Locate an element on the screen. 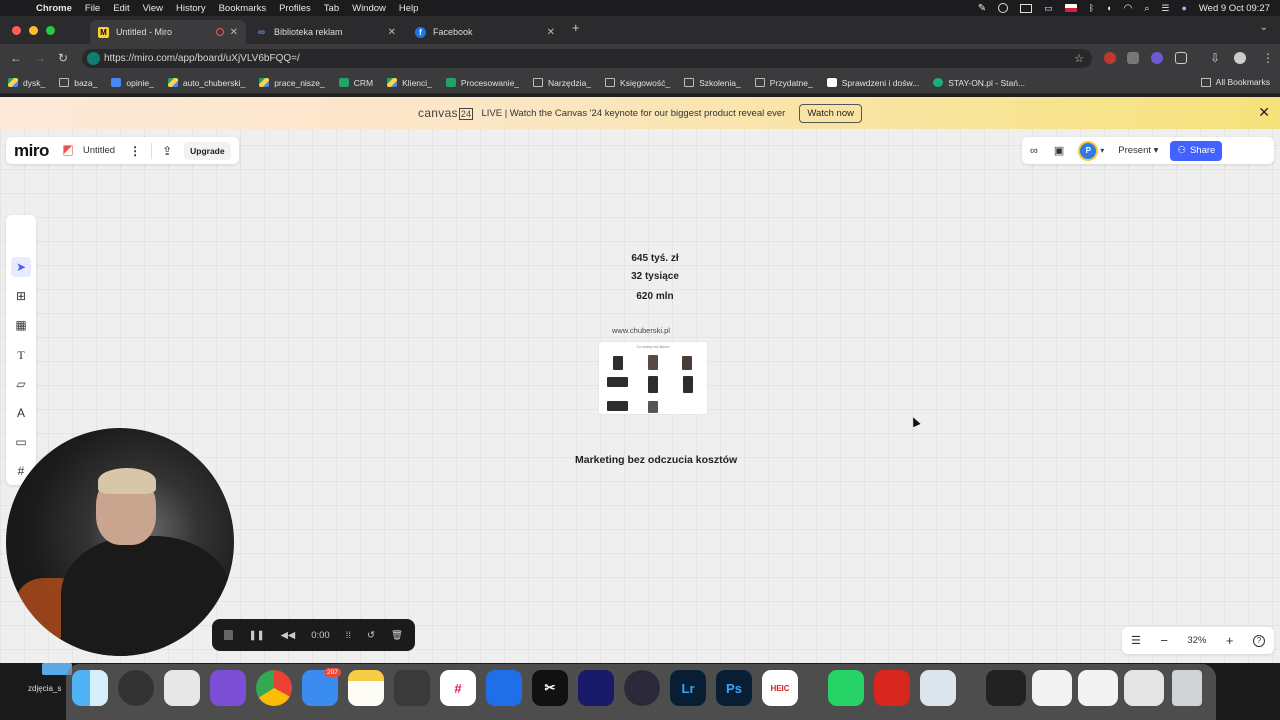 The image size is (1280, 720). tasks-app-icon is located at coordinates (504, 688).